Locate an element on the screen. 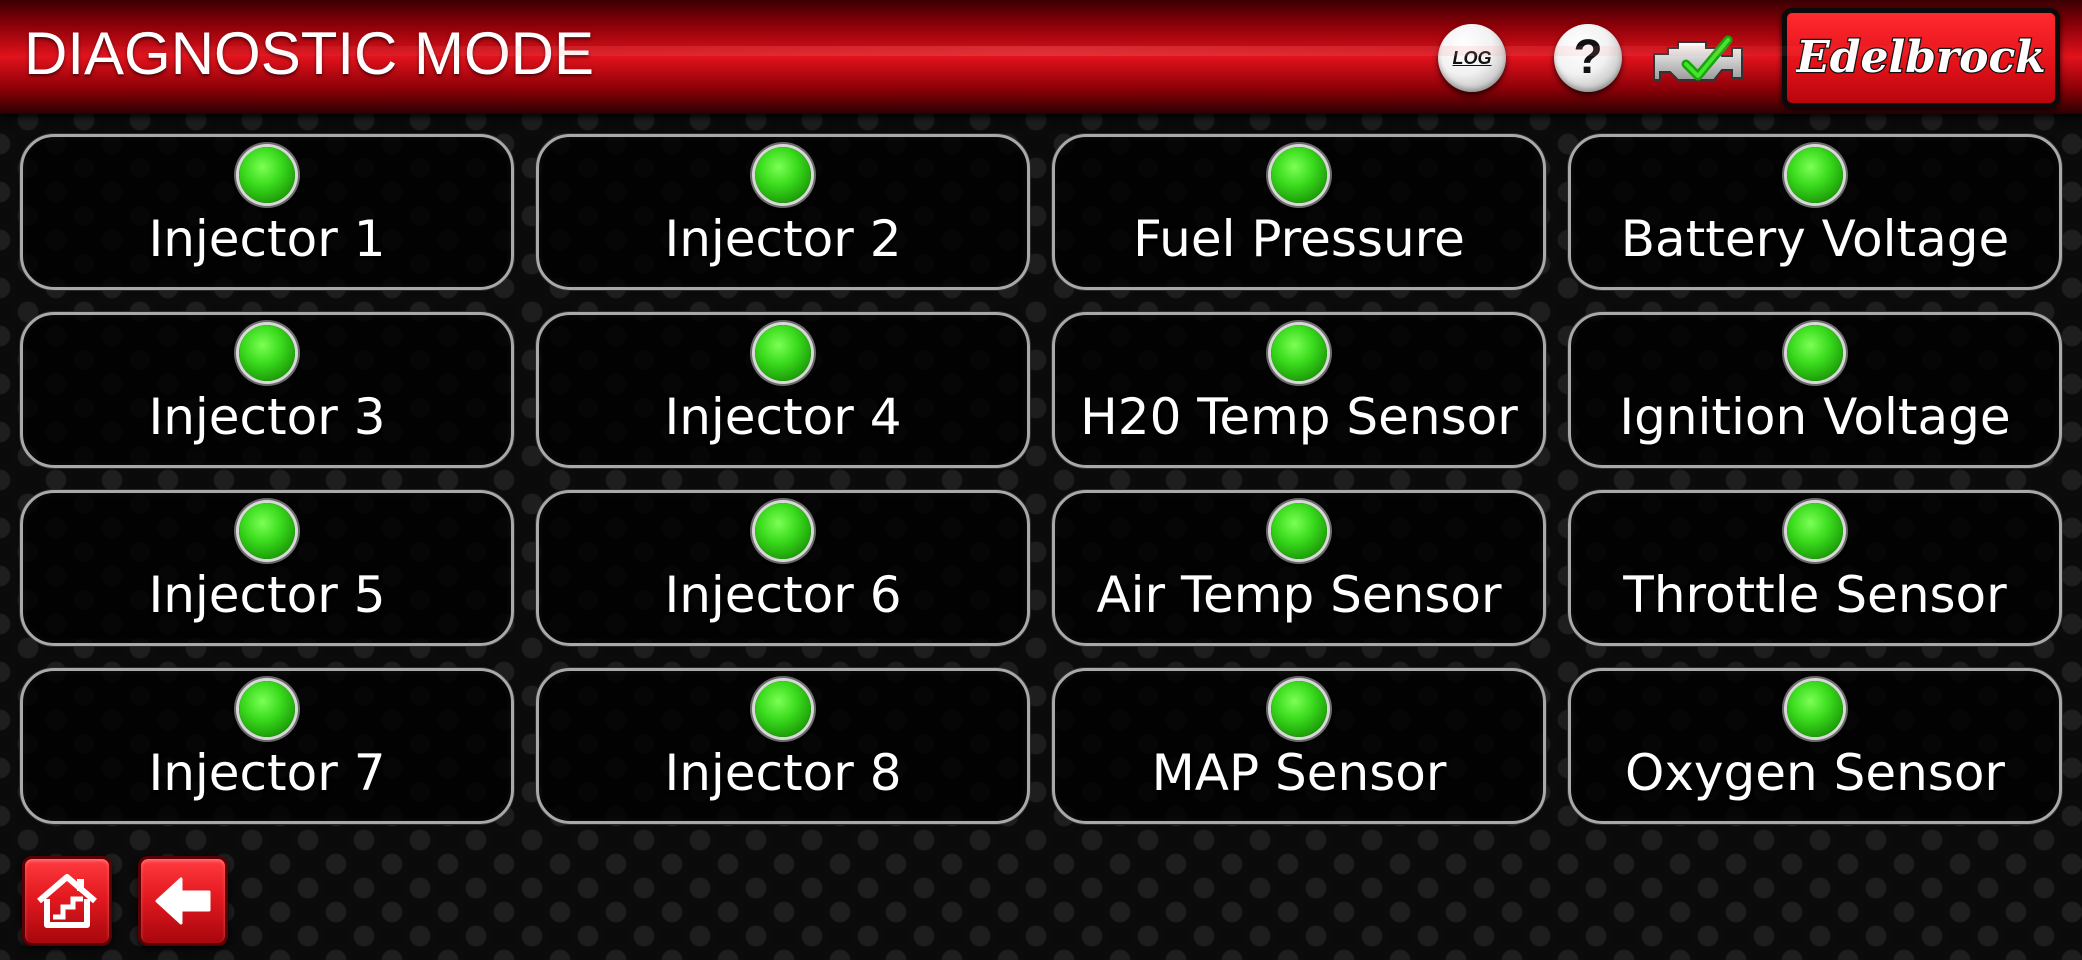  tile-label: Injector 7 is located at coordinates (267, 773).